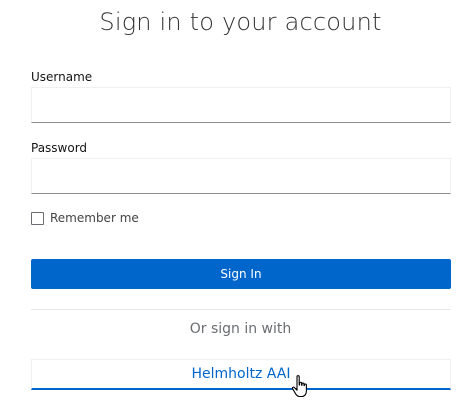 Image resolution: width=475 pixels, height=406 pixels. Describe the element at coordinates (62, 77) in the screenshot. I see `username-label: Username` at that location.